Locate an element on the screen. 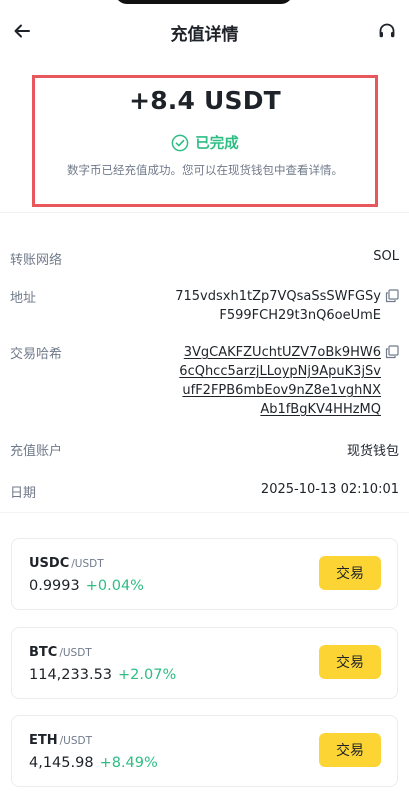  market-change: +2.07% is located at coordinates (147, 675).